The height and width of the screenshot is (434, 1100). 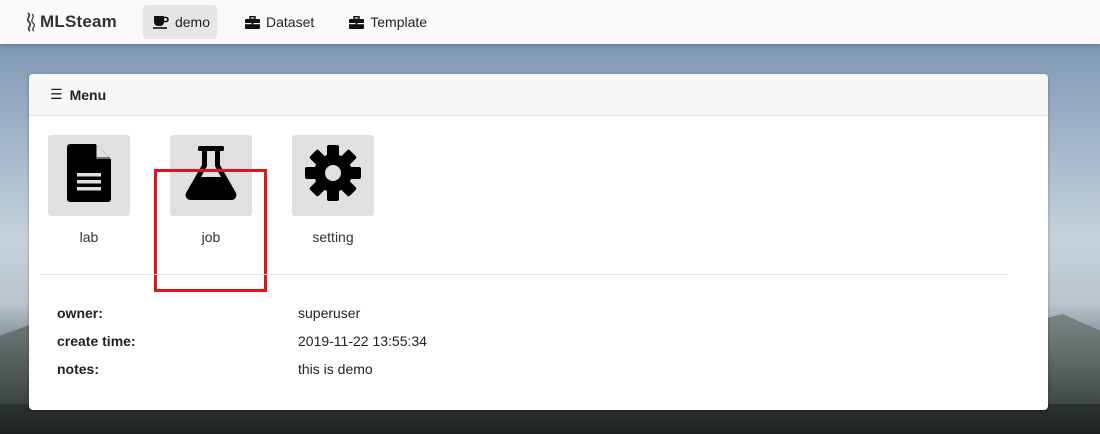 I want to click on card-title: Menu, so click(x=88, y=94).